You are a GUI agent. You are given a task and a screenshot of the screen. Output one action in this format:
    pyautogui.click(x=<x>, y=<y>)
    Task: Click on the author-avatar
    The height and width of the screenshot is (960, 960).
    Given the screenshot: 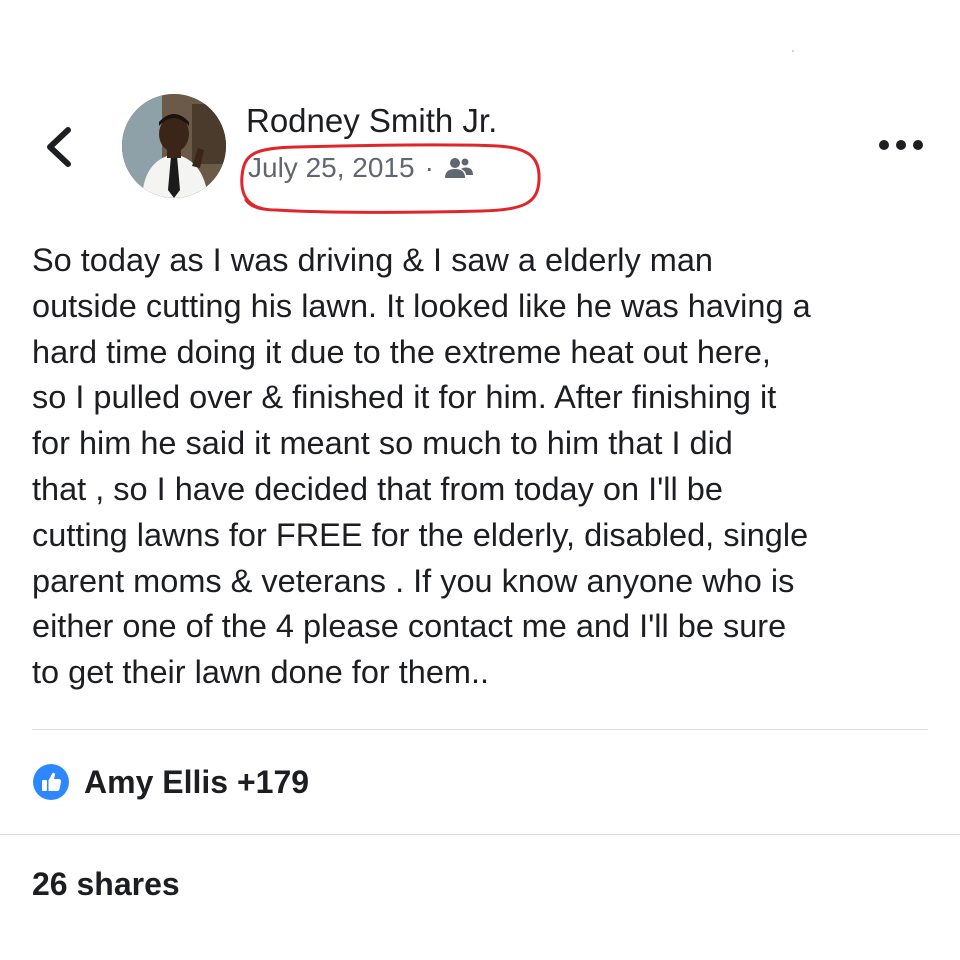 What is the action you would take?
    pyautogui.click(x=174, y=146)
    